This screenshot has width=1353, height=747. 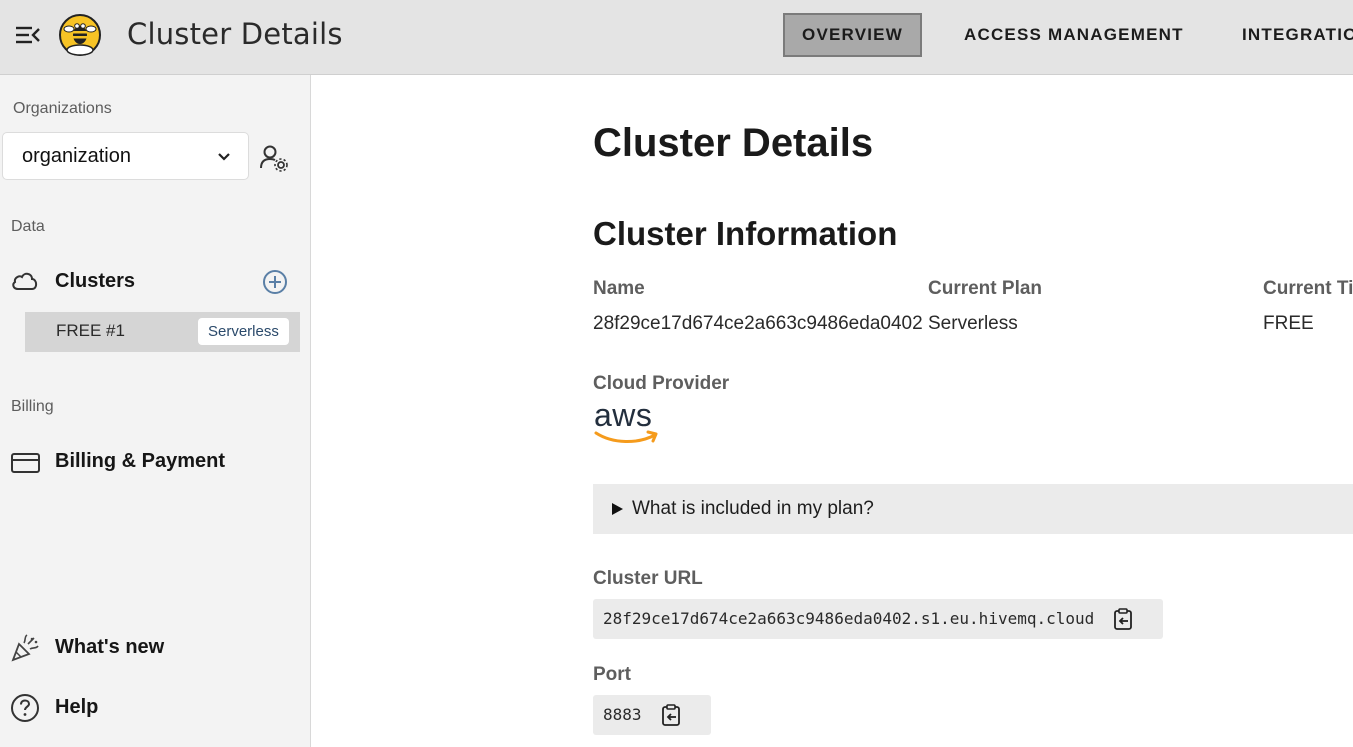 What do you see at coordinates (985, 288) in the screenshot?
I see `current-plan-label: Current Plan` at bounding box center [985, 288].